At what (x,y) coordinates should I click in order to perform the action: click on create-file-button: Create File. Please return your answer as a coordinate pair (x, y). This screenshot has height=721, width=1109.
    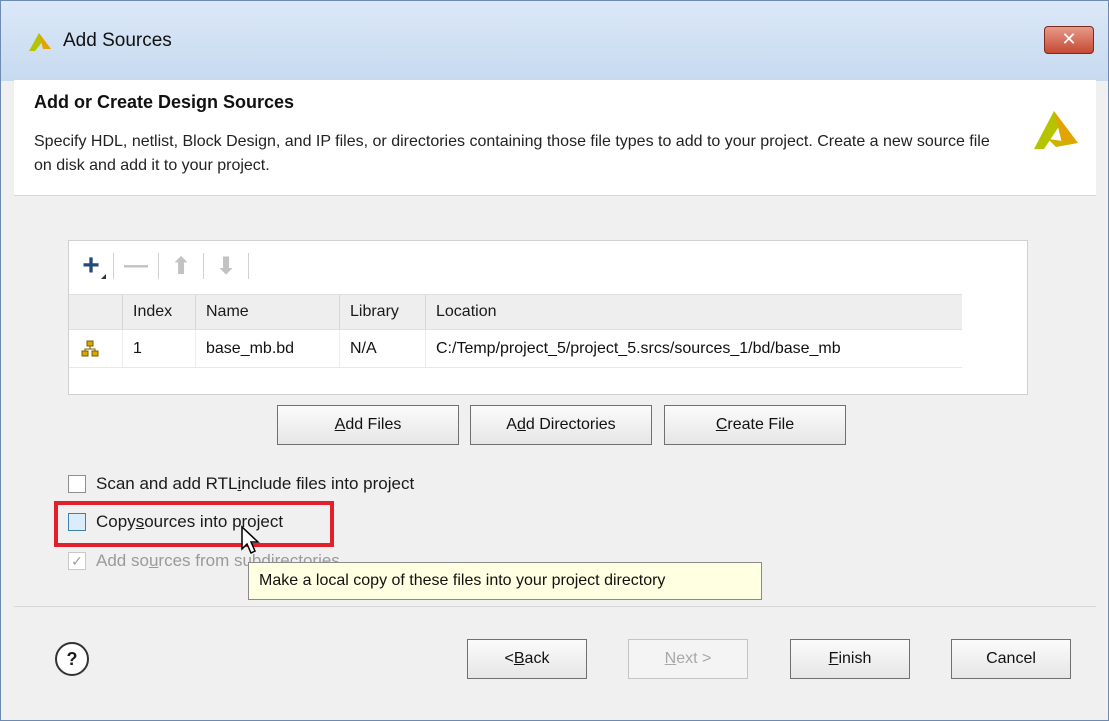
    Looking at the image, I should click on (755, 425).